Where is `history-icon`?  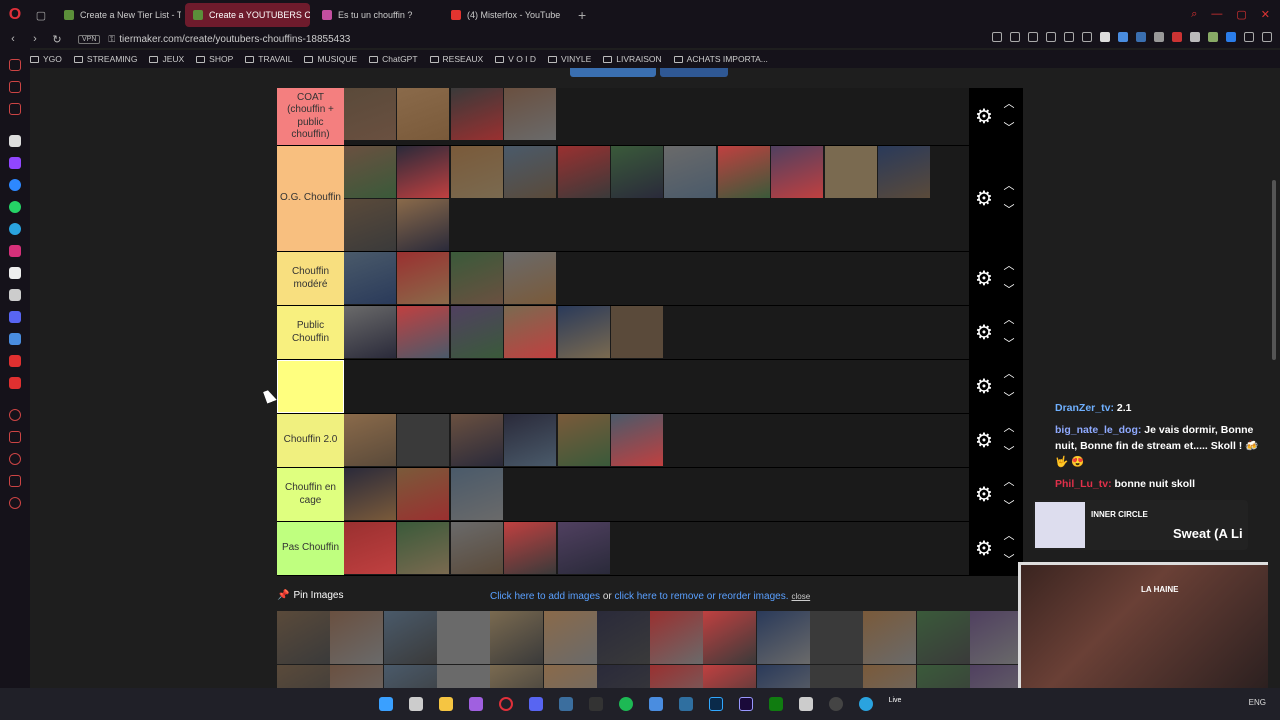
history-icon is located at coordinates (15, 459).